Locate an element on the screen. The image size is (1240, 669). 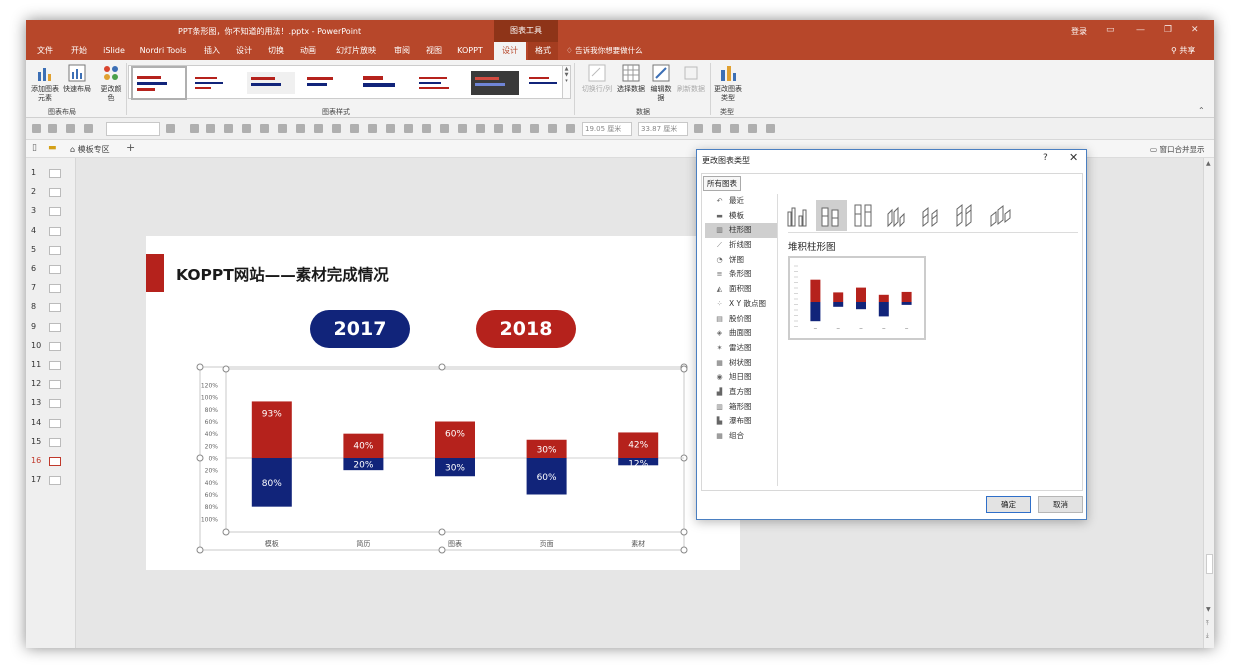
chart-category-item: ▟ 直方图 is located at coordinates (741, 392).